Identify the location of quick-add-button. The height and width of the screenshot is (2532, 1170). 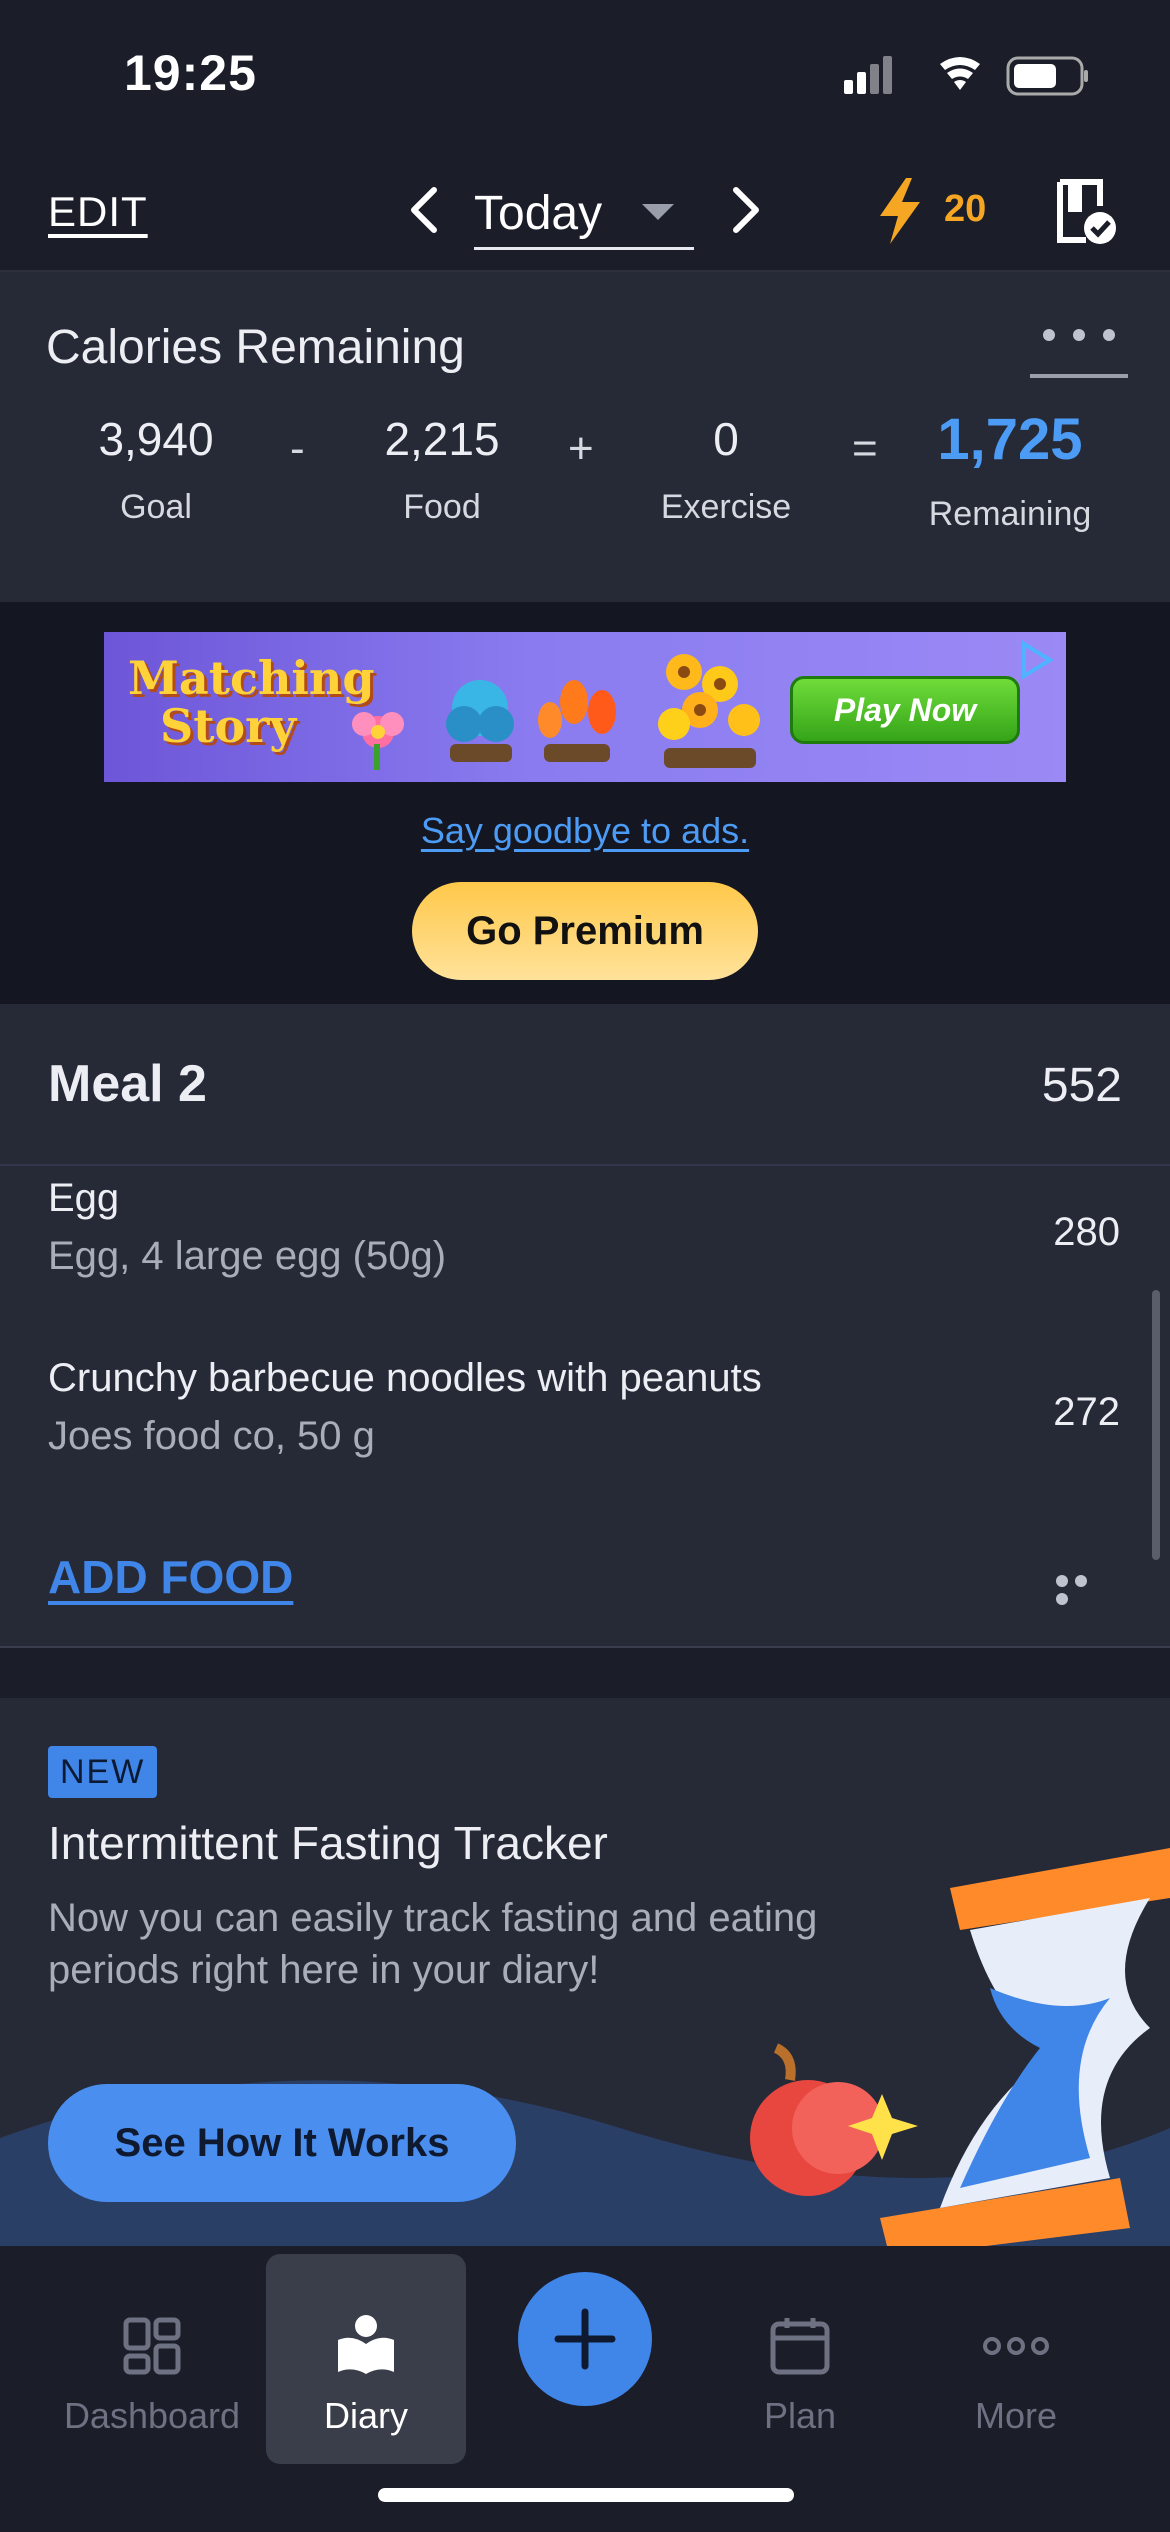
(585, 2339).